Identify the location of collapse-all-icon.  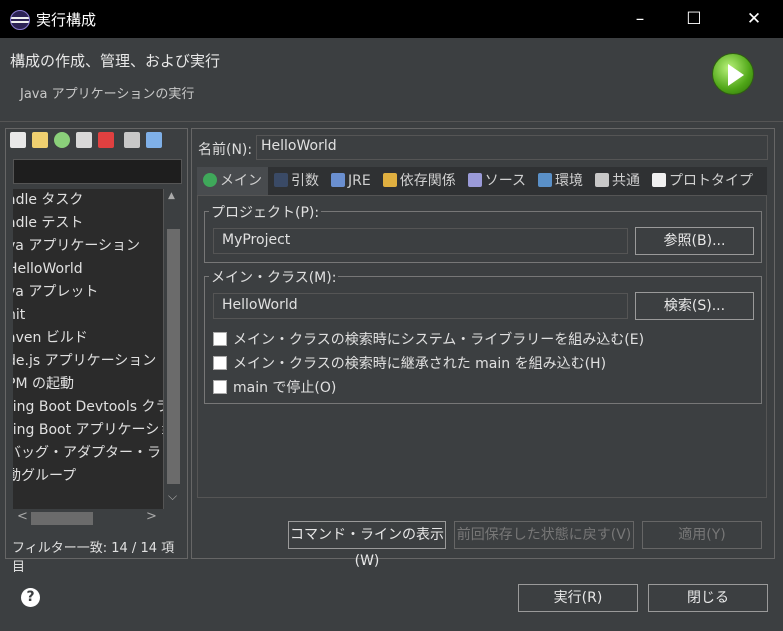
(132, 140).